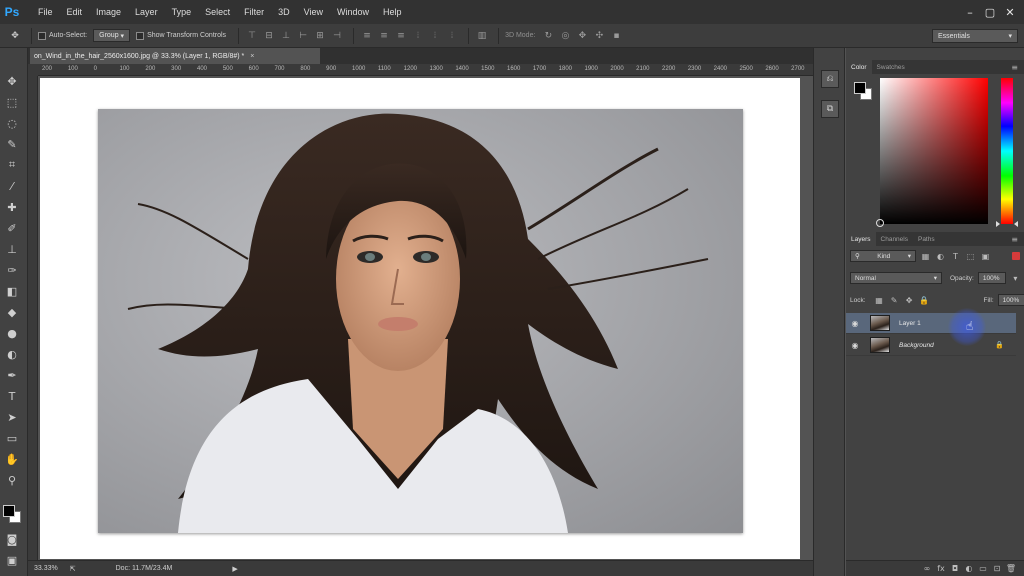  Describe the element at coordinates (925, 256) in the screenshot. I see `filter-pixel-icon: ▦` at that location.